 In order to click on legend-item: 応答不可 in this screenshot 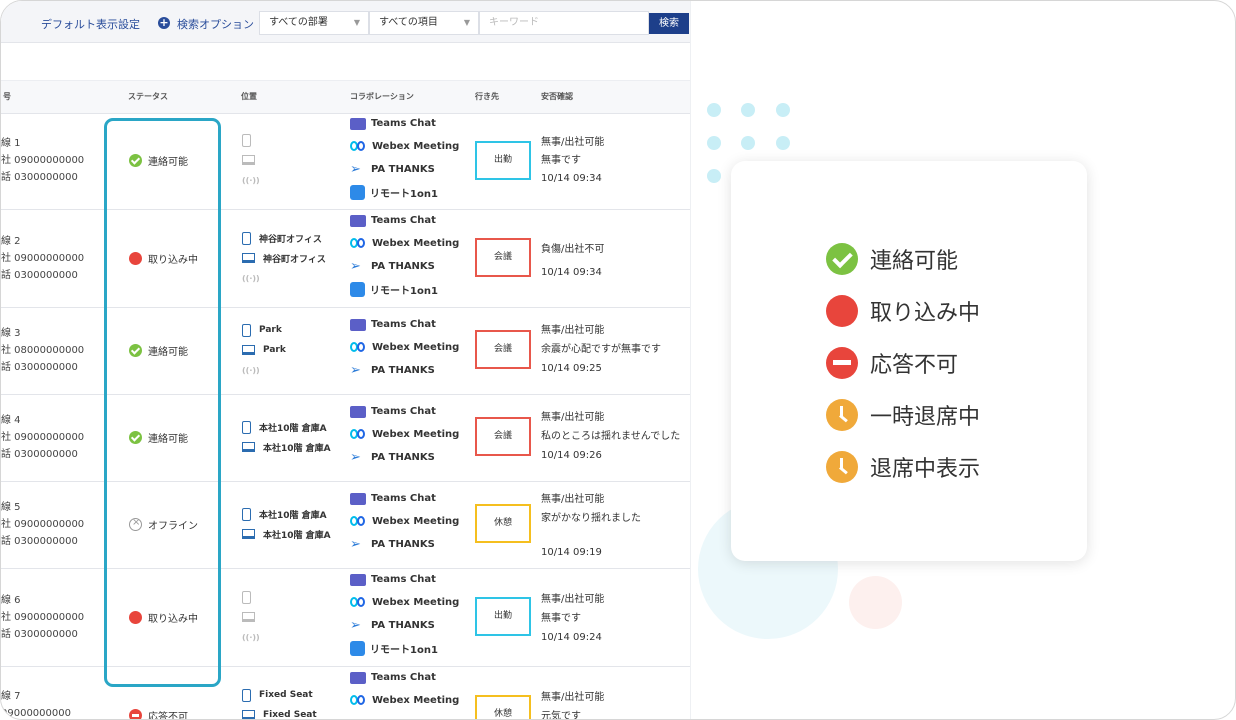, I will do `click(892, 363)`.